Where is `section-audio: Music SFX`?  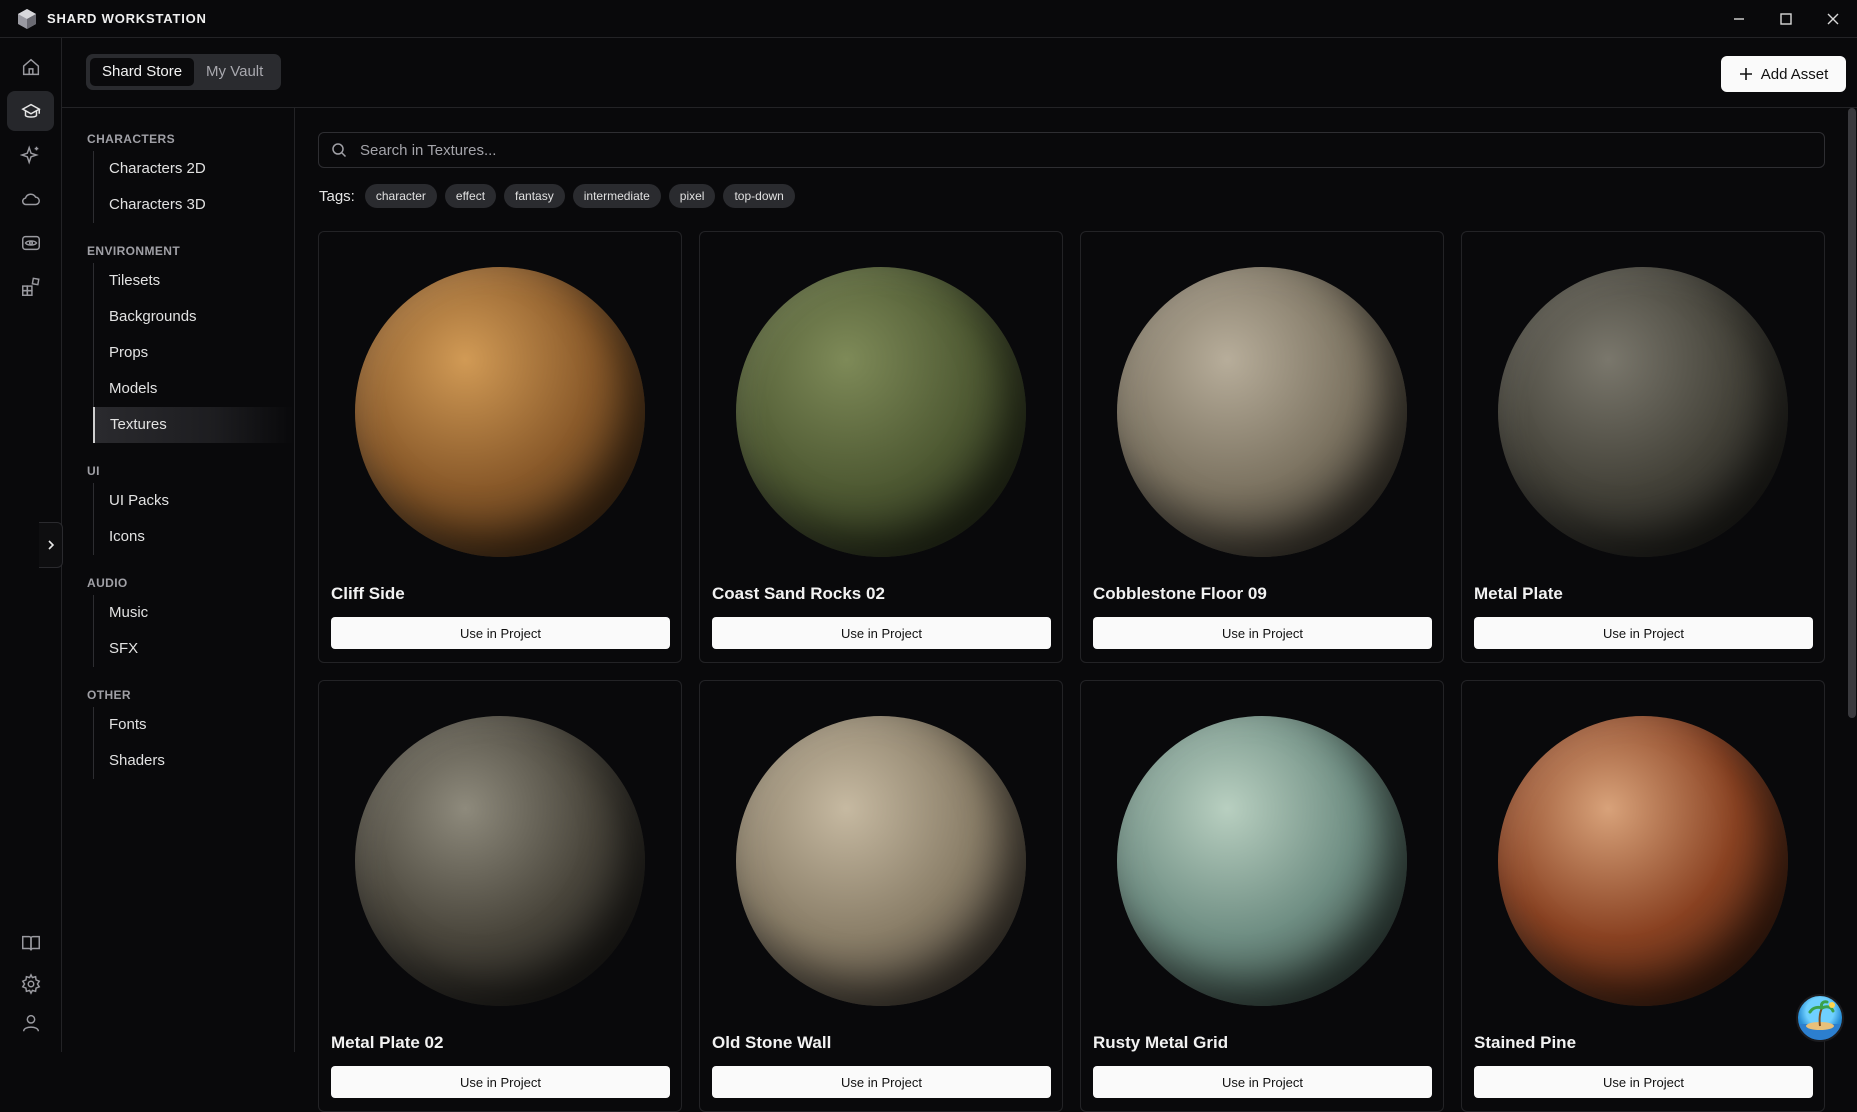 section-audio: Music SFX is located at coordinates (193, 631).